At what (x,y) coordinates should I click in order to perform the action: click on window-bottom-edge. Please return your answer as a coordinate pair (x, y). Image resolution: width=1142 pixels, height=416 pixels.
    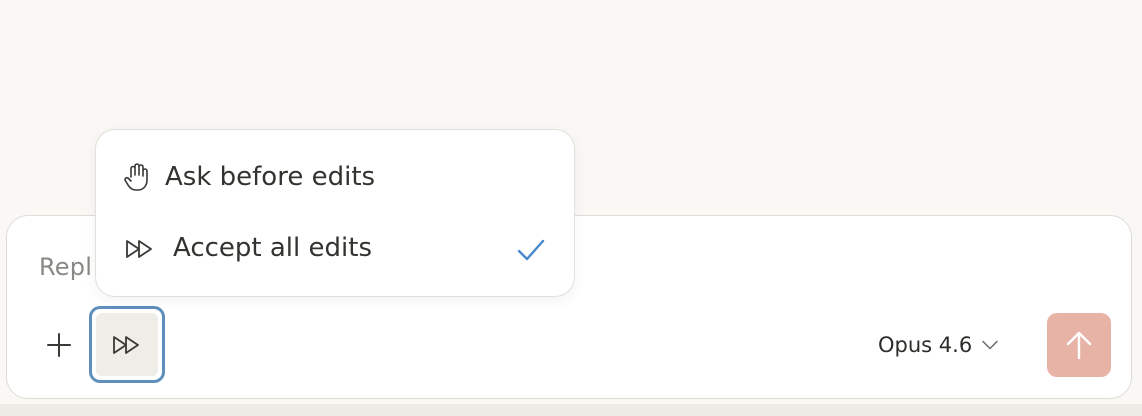
    Looking at the image, I should click on (571, 410).